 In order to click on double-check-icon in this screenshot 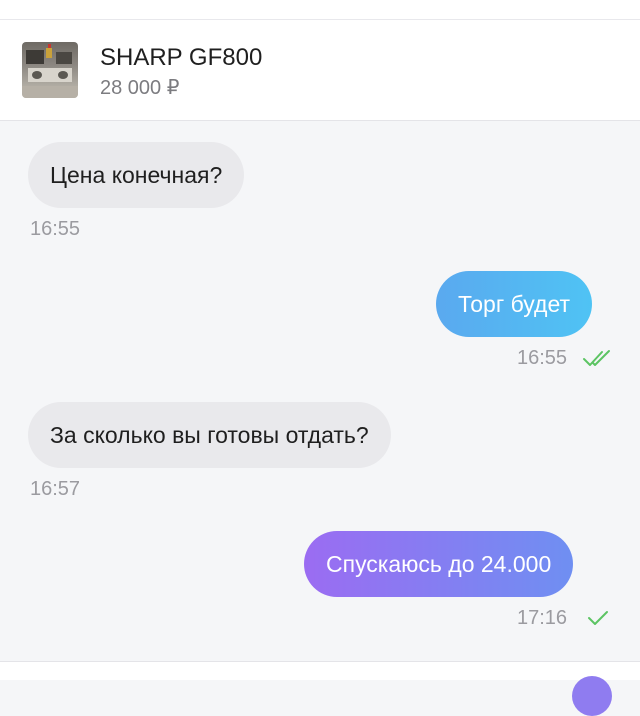, I will do `click(596, 358)`.